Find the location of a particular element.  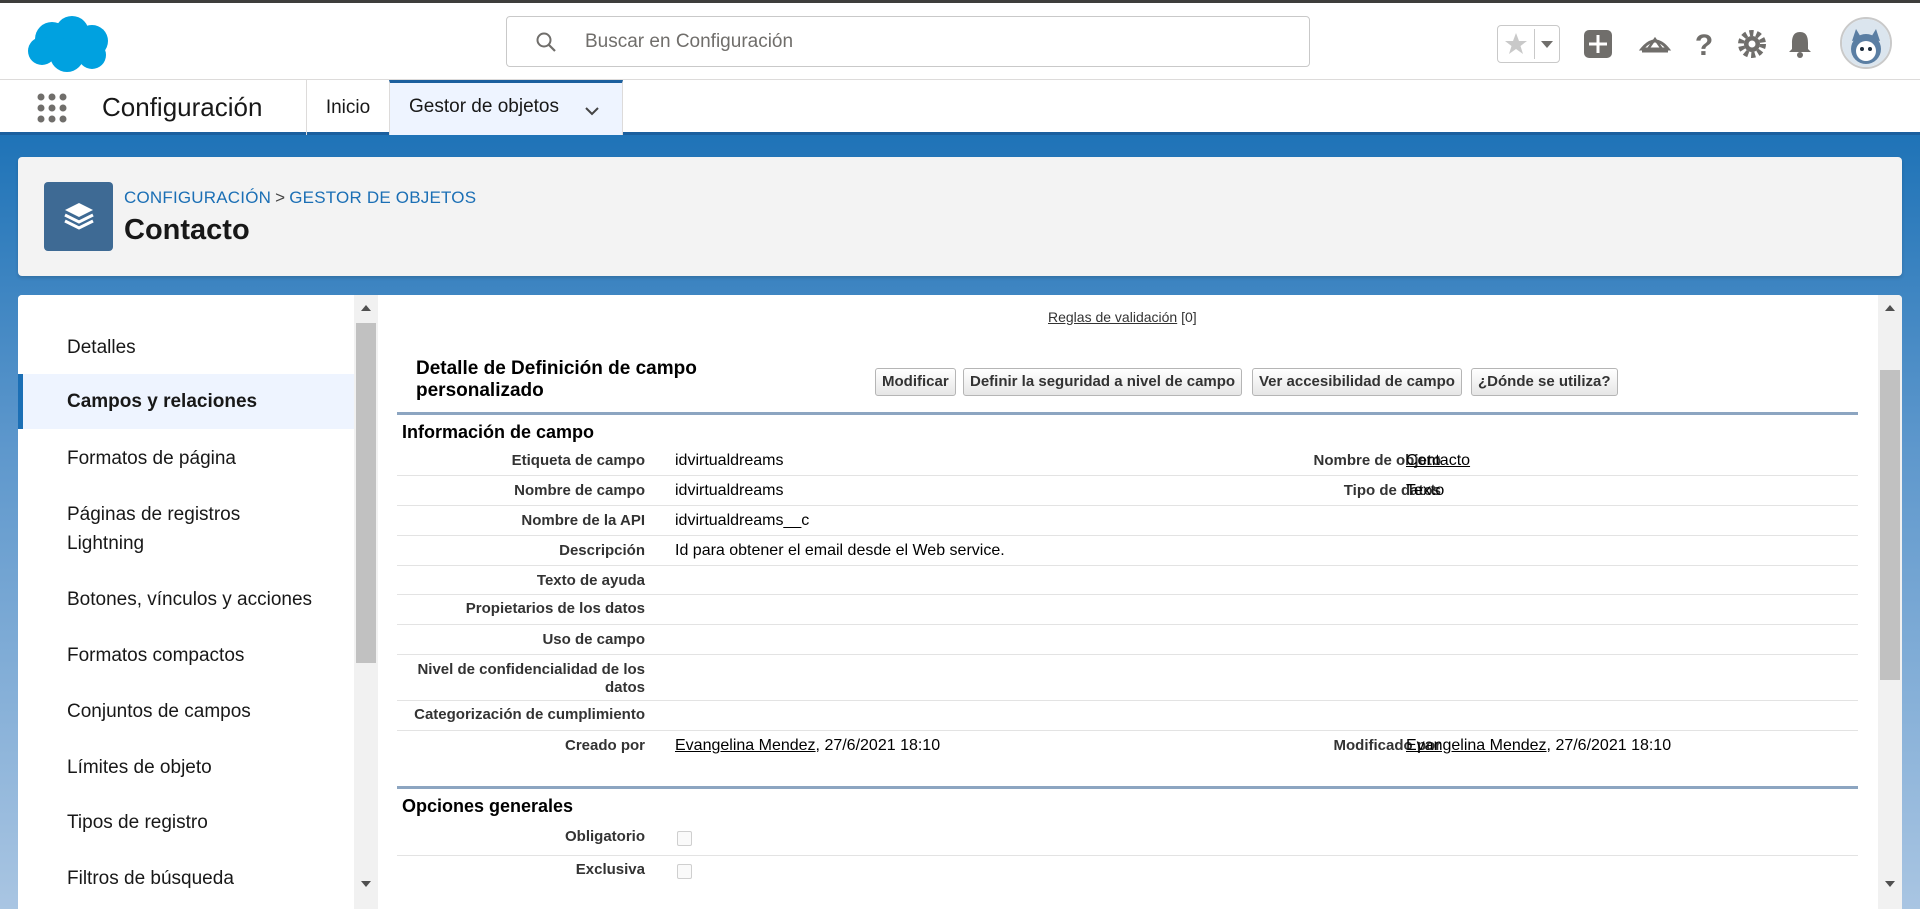

field-security-button: Definir la seguridad a nivel de campo is located at coordinates (1103, 382).